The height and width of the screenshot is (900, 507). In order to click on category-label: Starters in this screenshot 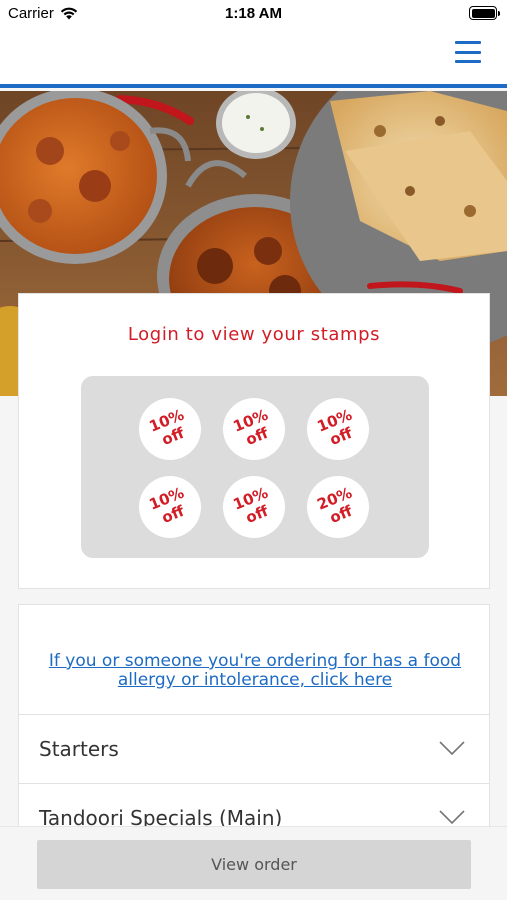, I will do `click(79, 749)`.